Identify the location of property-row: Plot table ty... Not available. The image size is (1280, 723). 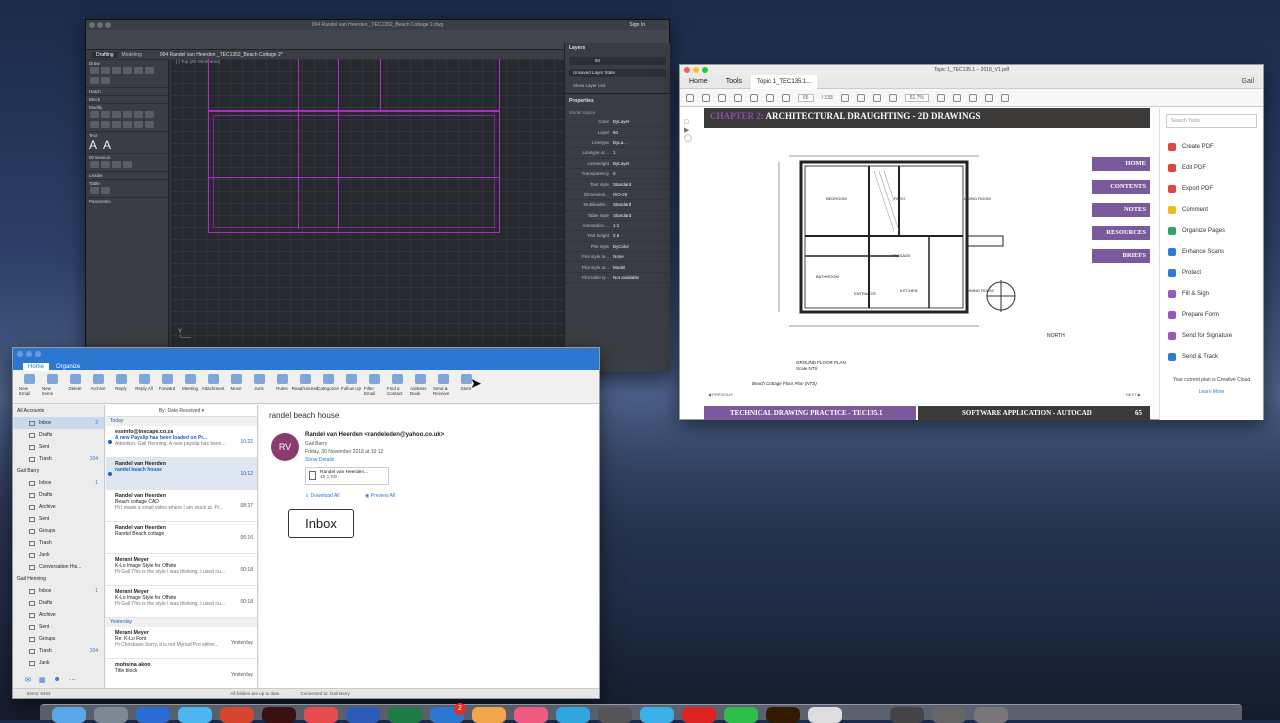
(617, 278).